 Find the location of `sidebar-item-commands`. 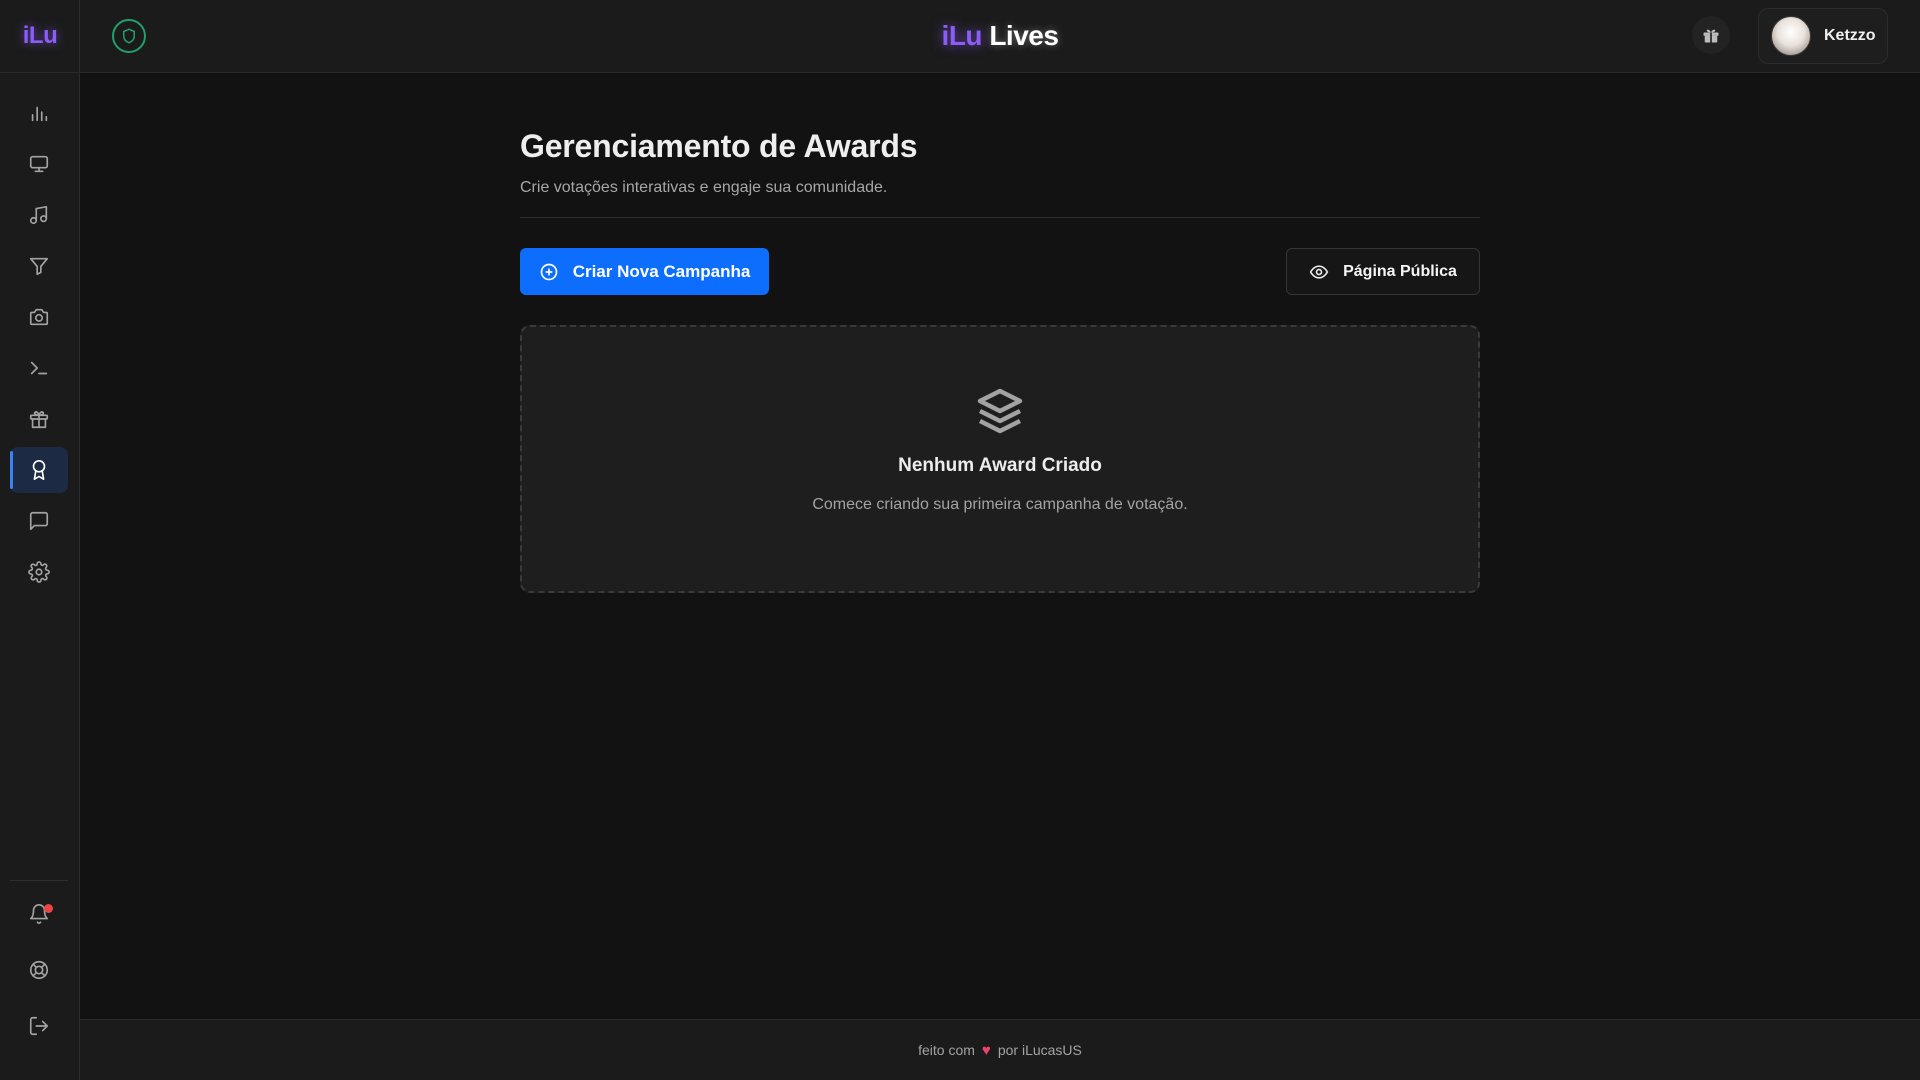

sidebar-item-commands is located at coordinates (39, 368).